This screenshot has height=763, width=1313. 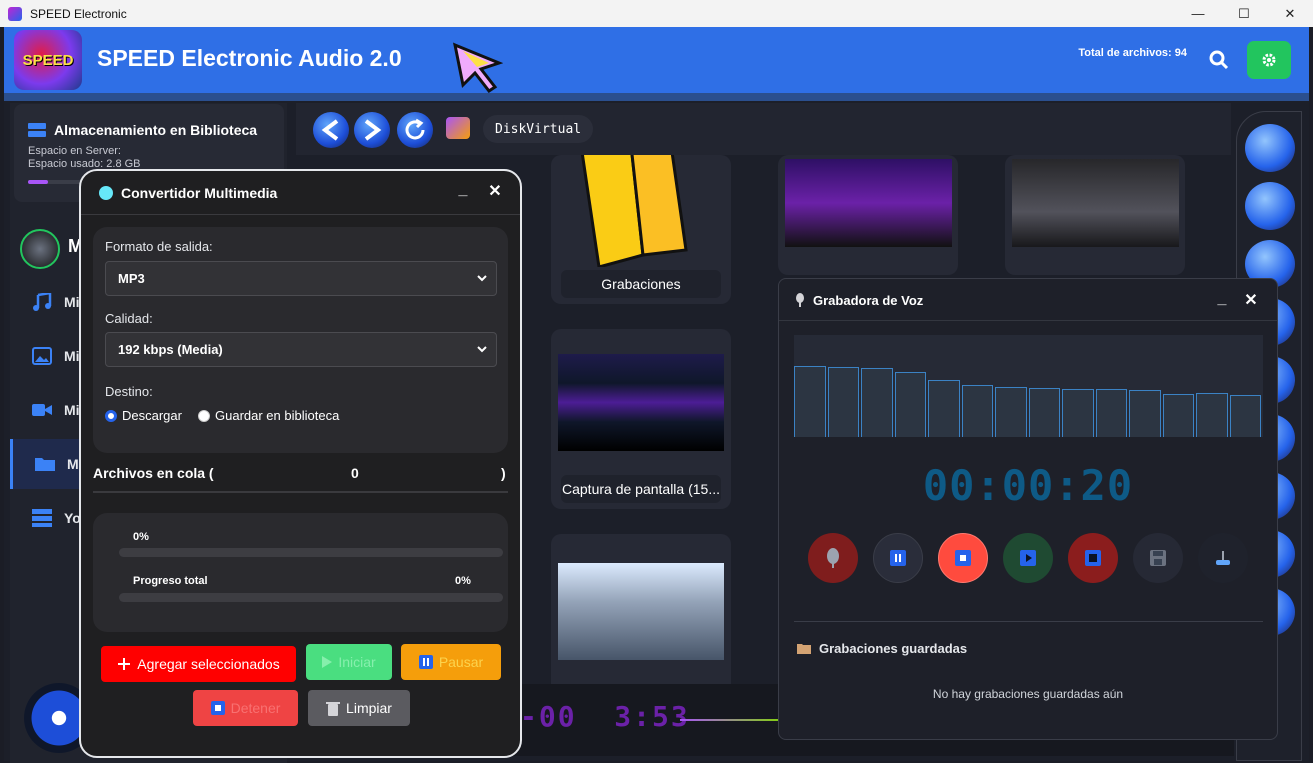 What do you see at coordinates (656, 97) in the screenshot?
I see `header-divider` at bounding box center [656, 97].